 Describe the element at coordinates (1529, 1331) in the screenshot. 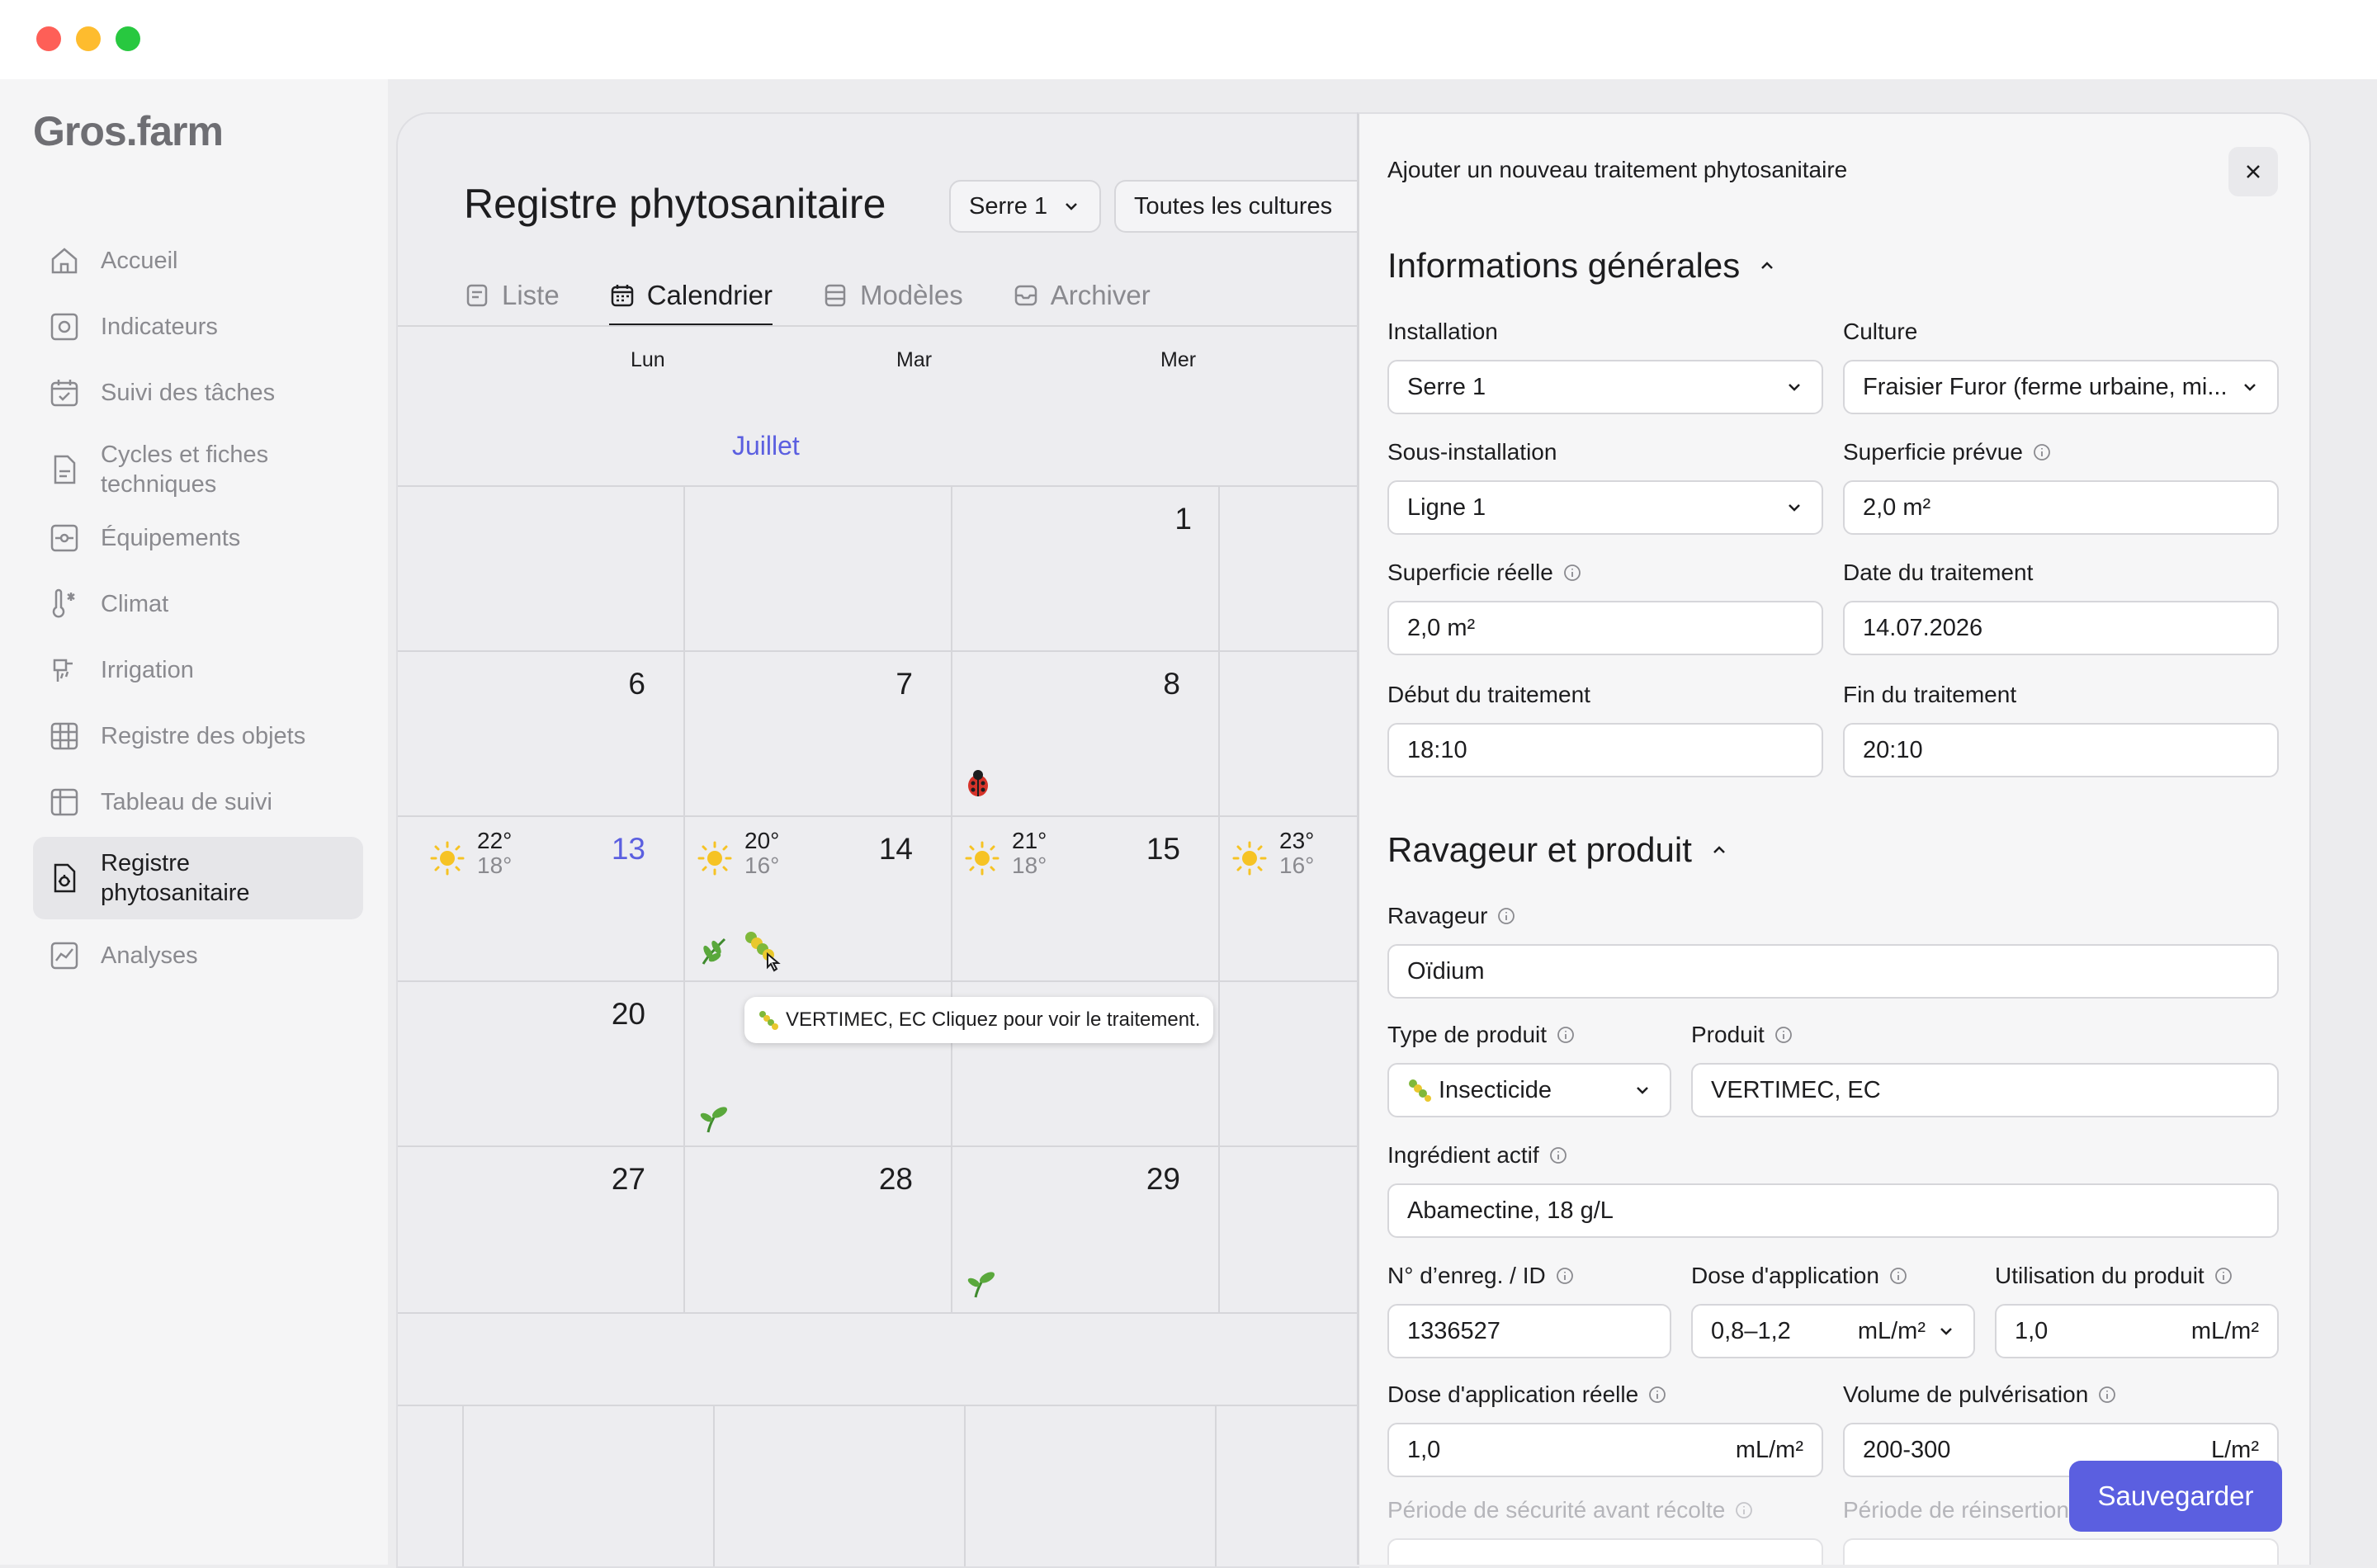

I see `reg-no-input: 1336527` at that location.